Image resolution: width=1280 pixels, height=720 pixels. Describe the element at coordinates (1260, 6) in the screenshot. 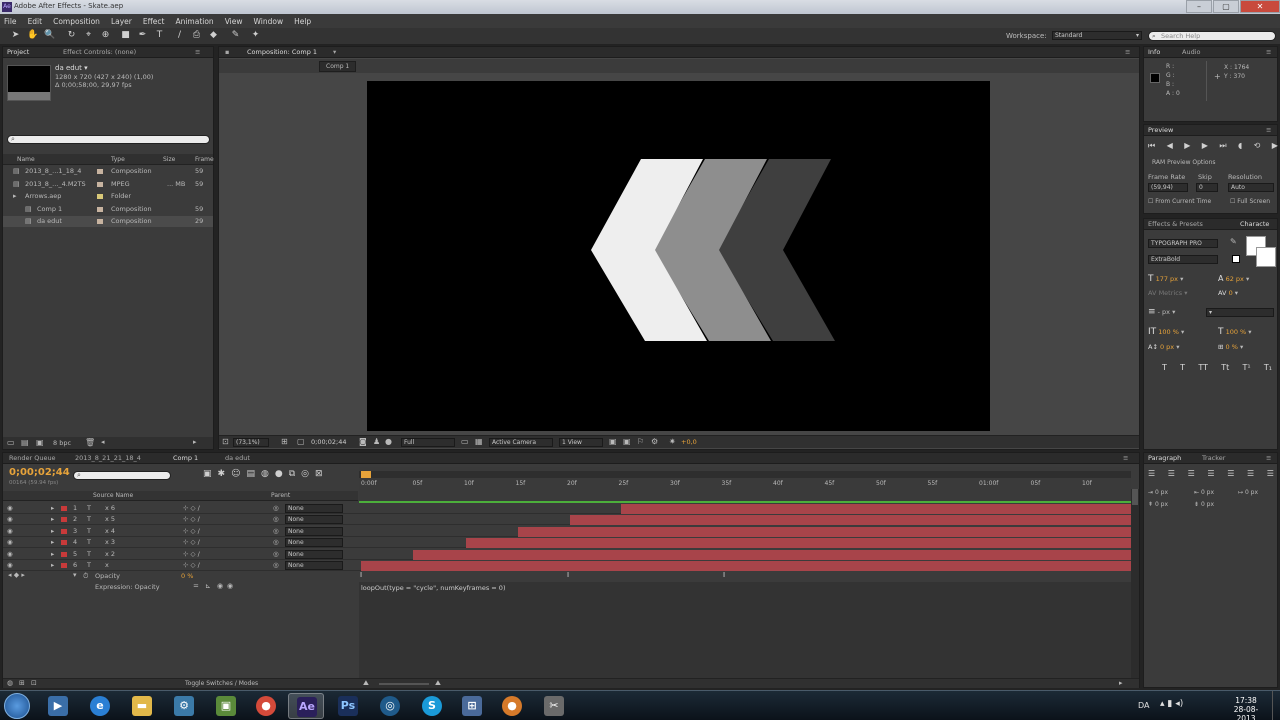

I see `close-button: ✕` at that location.